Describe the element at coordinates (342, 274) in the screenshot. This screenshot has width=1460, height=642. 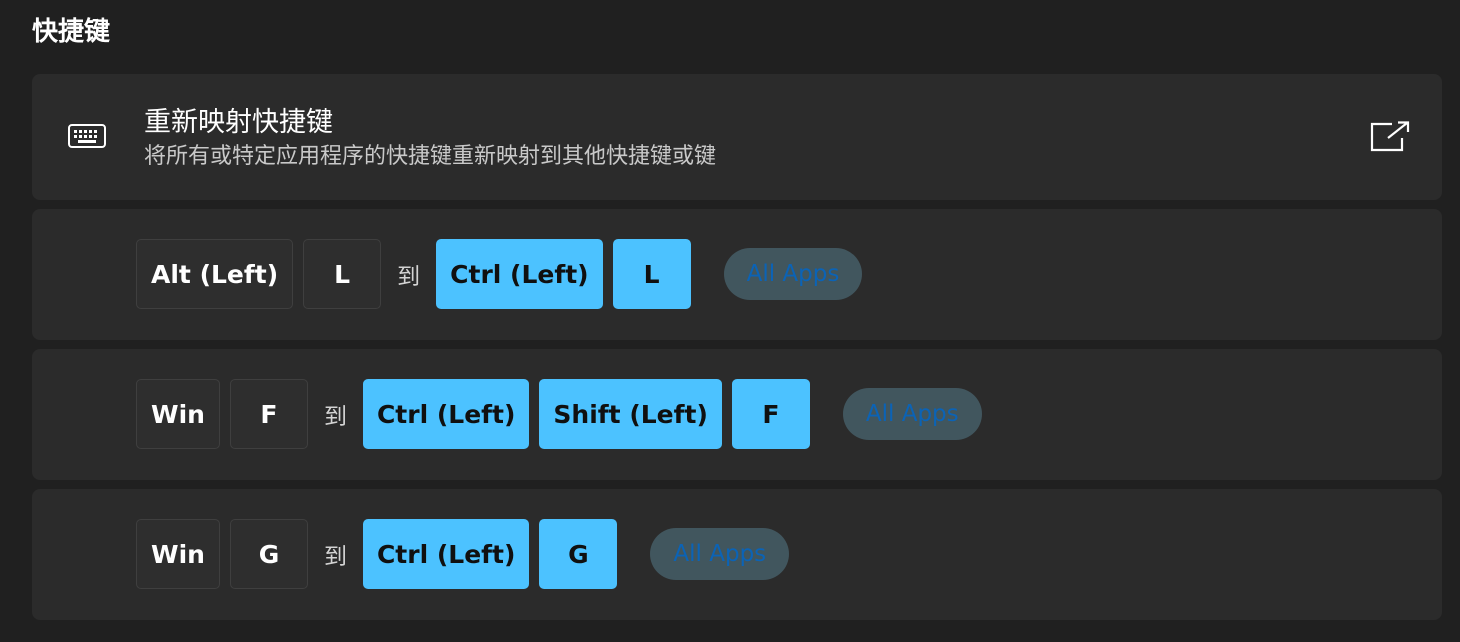
I see `source-key: L` at that location.